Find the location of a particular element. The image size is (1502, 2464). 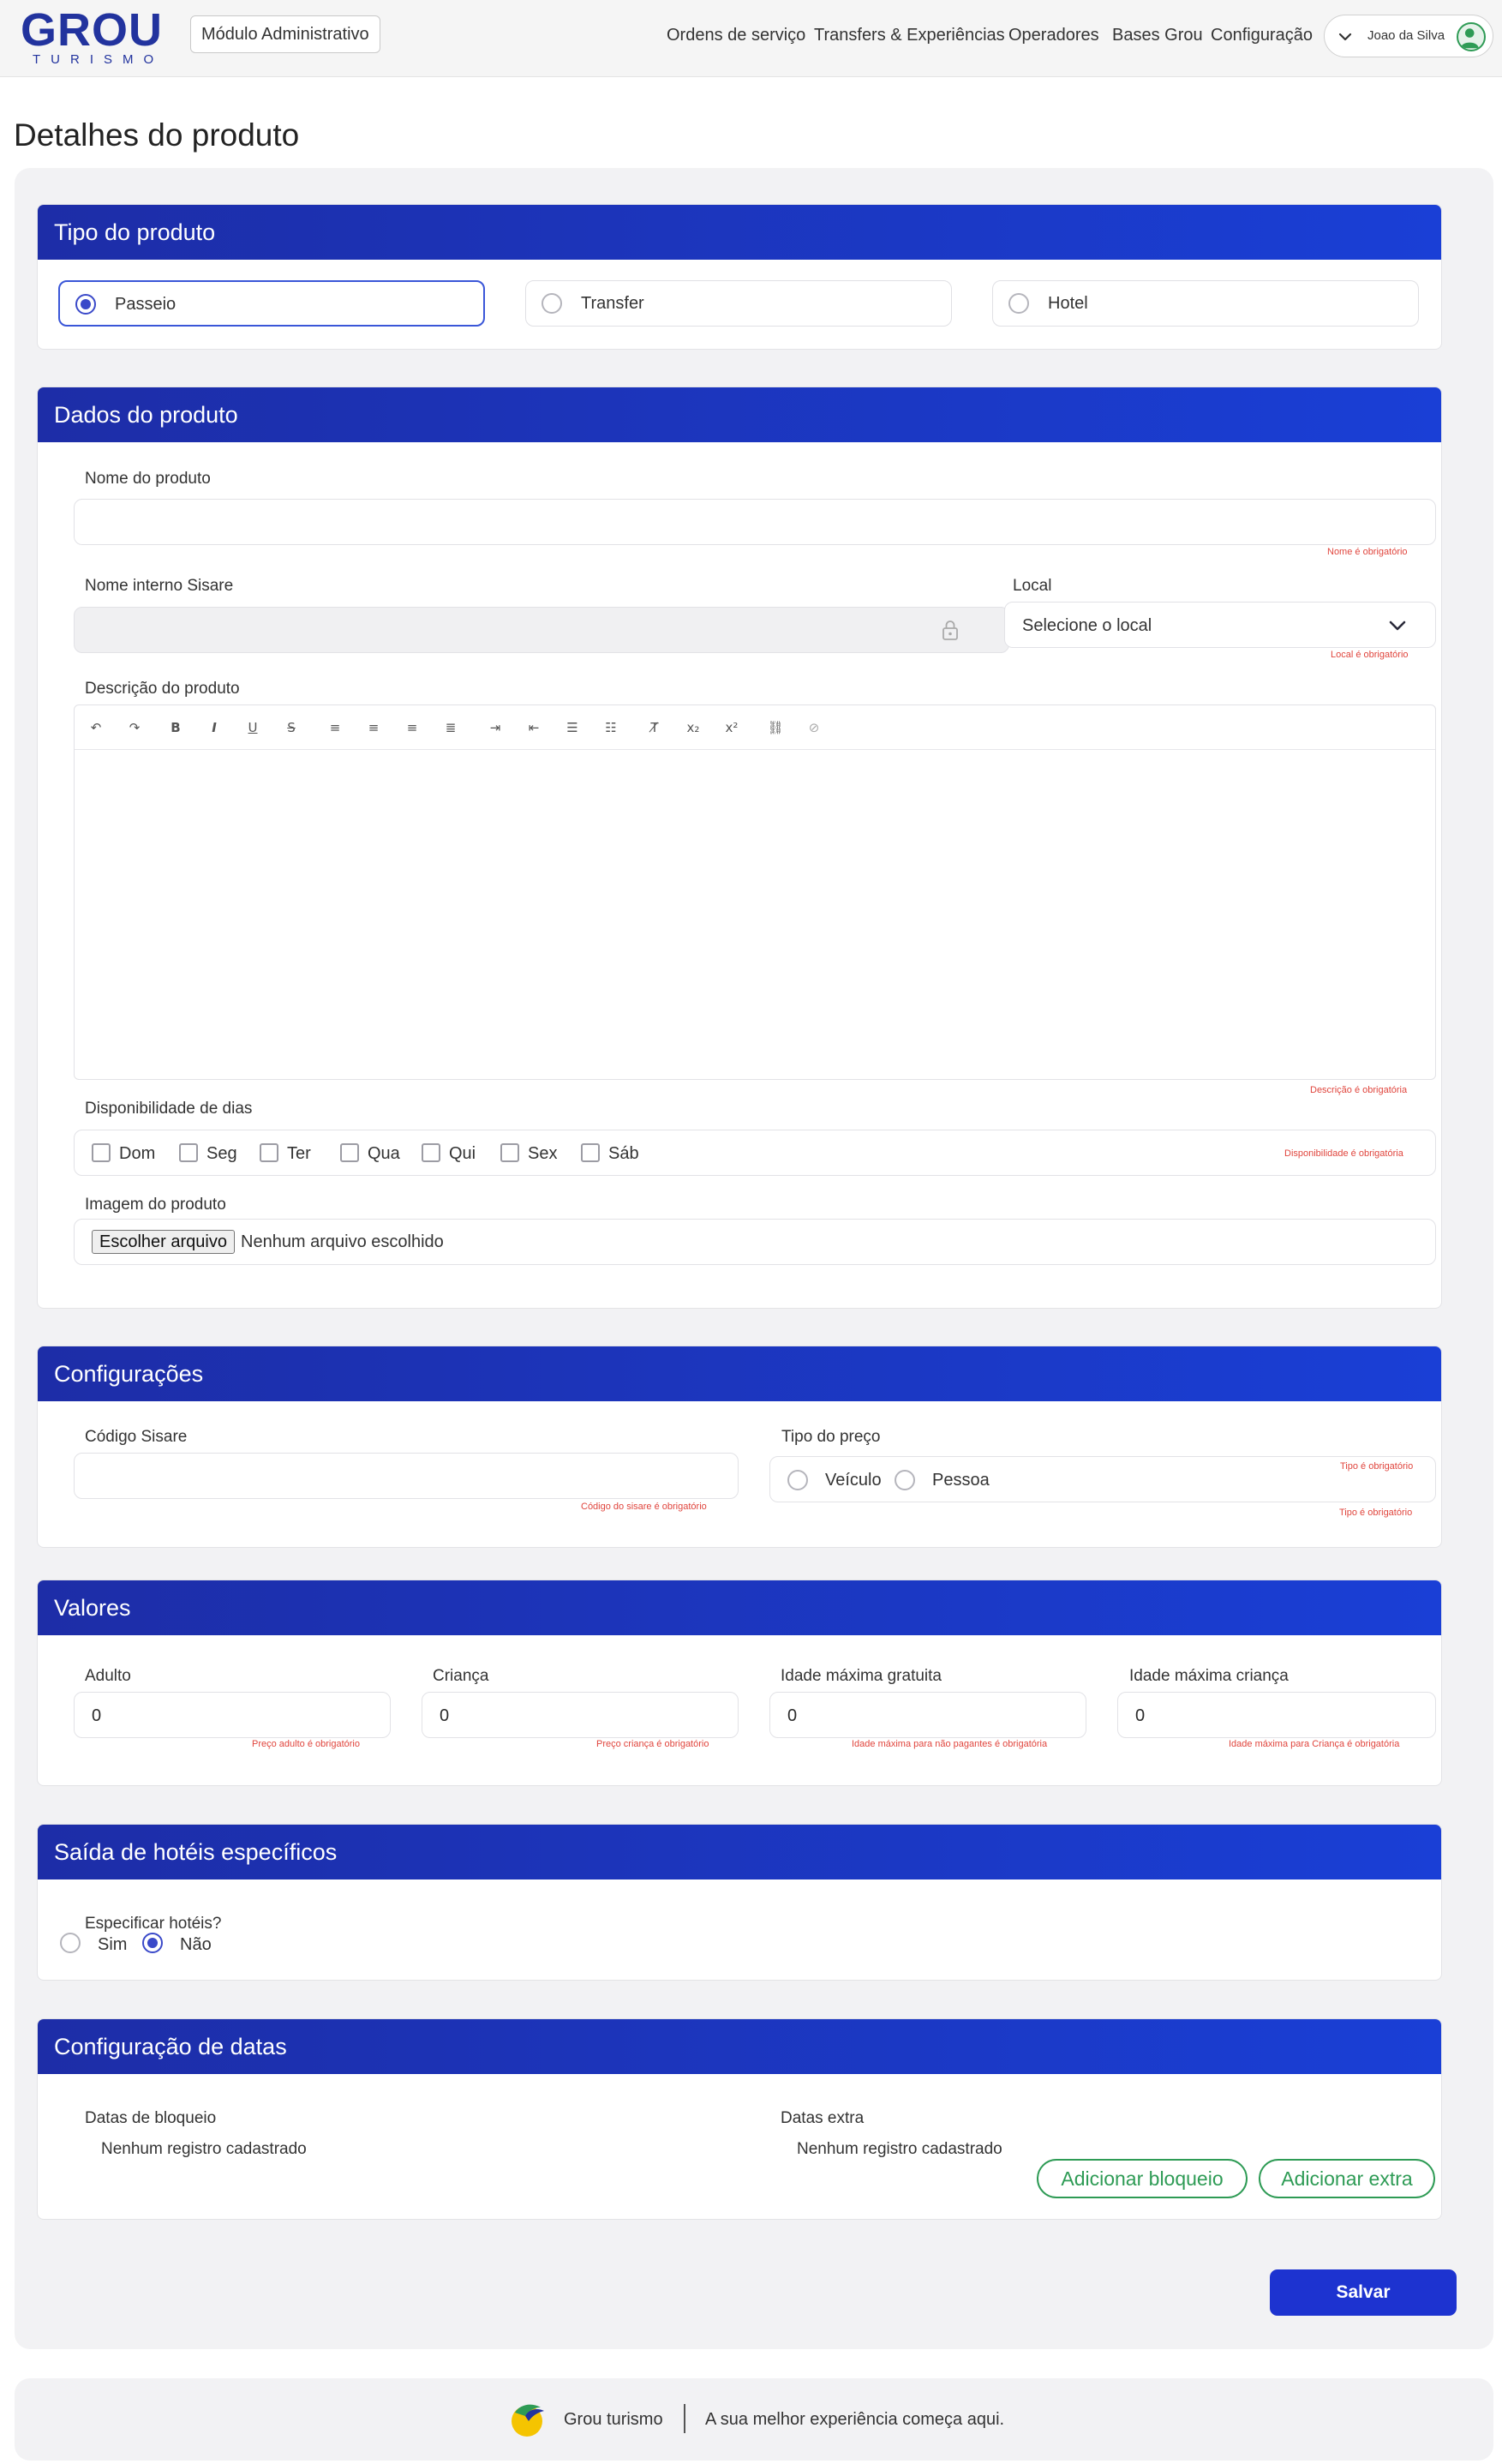

link-icon: ⛓ is located at coordinates (775, 727).